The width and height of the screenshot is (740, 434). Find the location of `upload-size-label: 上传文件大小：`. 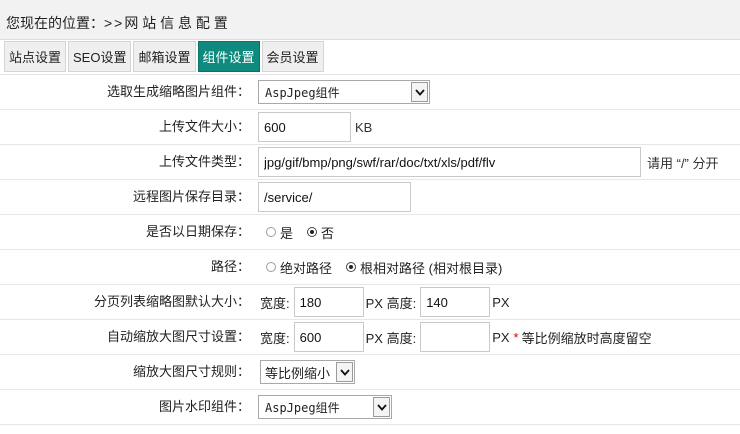

upload-size-label: 上传文件大小： is located at coordinates (204, 126).